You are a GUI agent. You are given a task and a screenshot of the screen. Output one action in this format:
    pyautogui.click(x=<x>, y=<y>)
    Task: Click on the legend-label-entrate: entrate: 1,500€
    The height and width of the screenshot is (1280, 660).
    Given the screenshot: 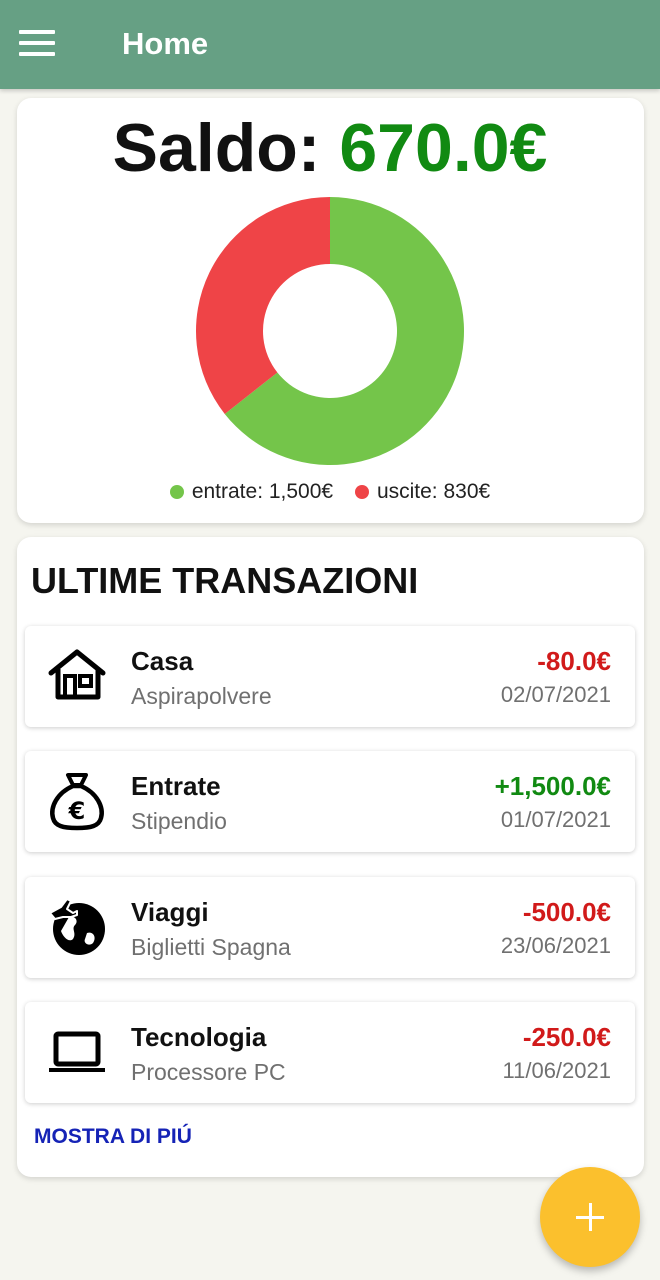 What is the action you would take?
    pyautogui.click(x=262, y=491)
    